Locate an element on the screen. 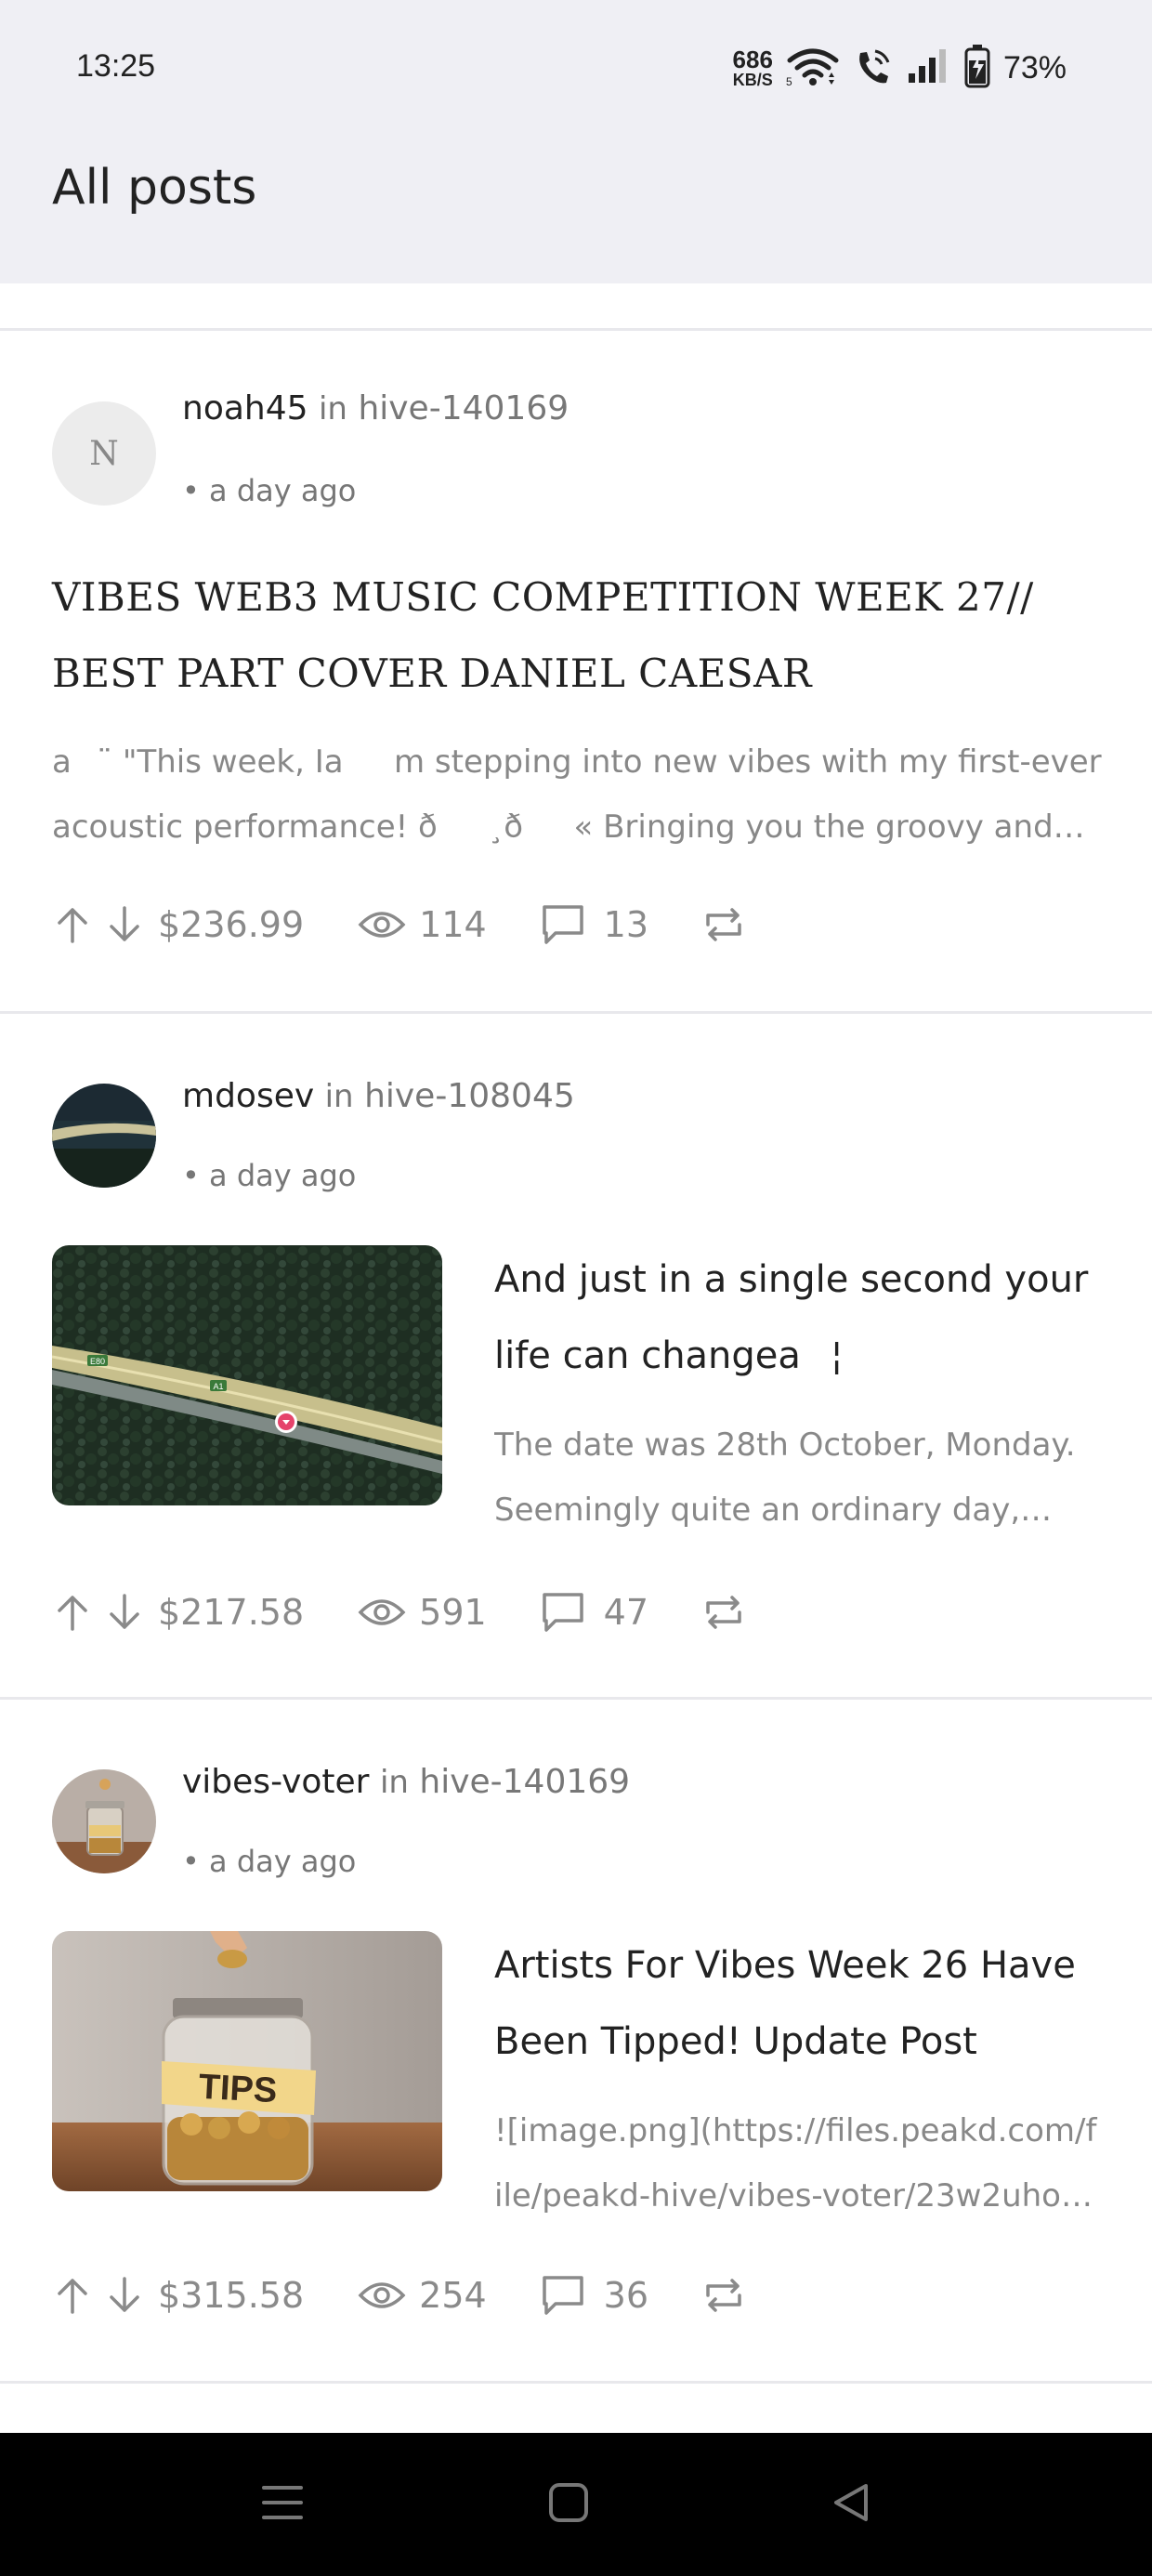  avatar: N is located at coordinates (104, 453).